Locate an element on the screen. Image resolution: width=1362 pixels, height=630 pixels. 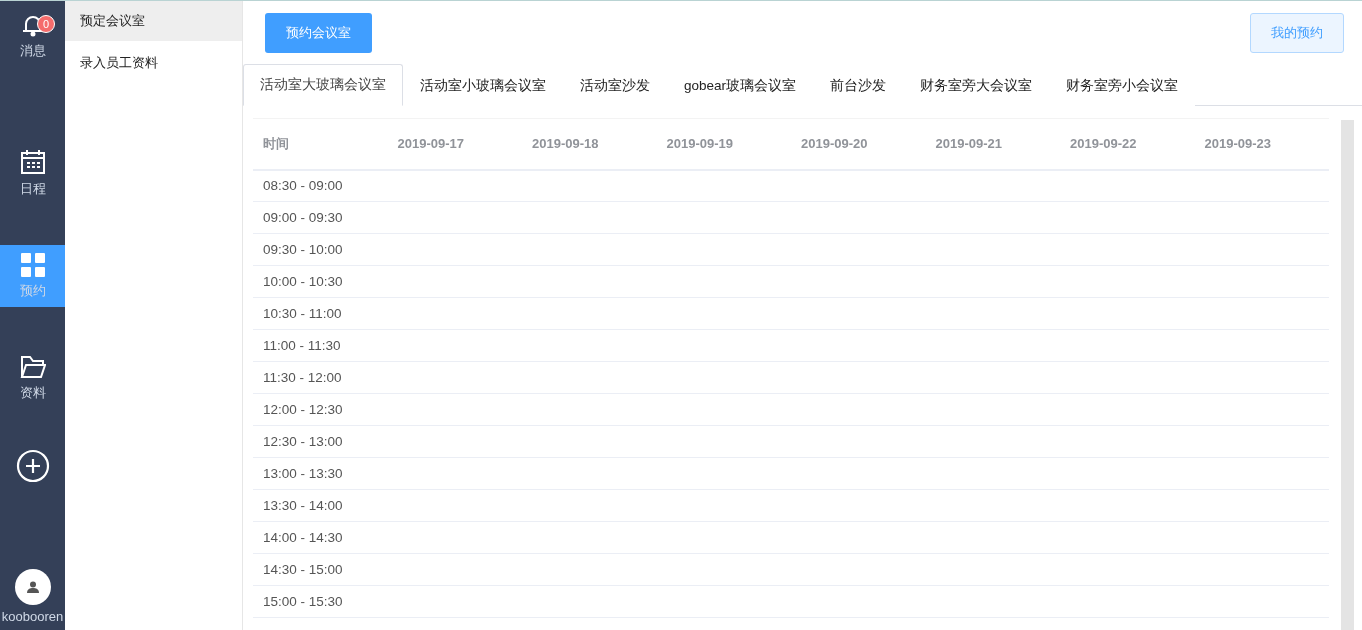
nav-item: 0 消息 is located at coordinates (32, 36).